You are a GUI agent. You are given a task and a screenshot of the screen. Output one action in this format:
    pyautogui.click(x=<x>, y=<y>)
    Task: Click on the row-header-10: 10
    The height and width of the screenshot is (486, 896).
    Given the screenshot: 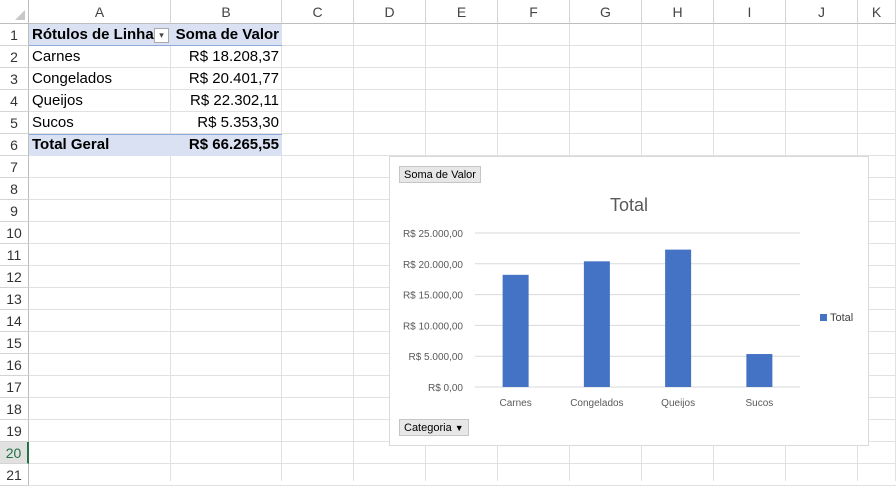 What is the action you would take?
    pyautogui.click(x=14, y=233)
    